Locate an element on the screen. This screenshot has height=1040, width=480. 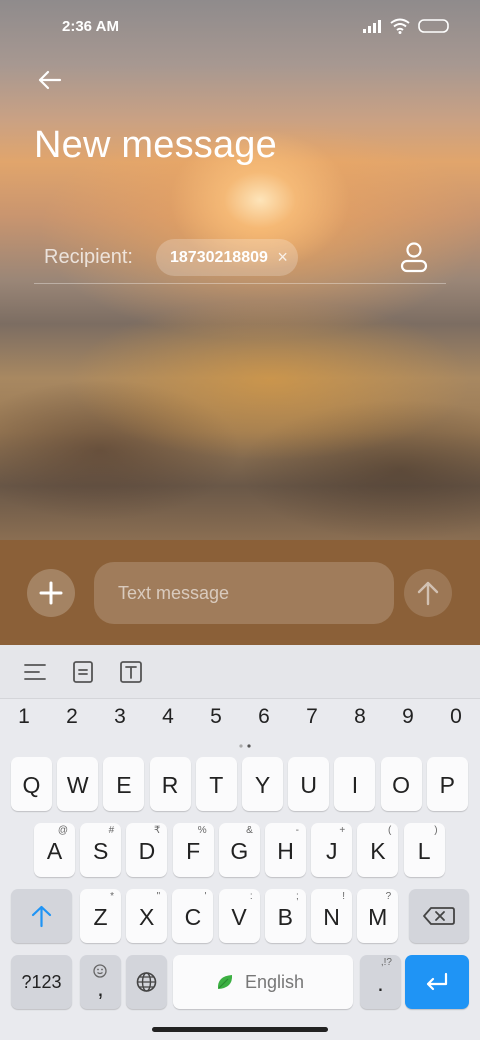
clipboard-icon is located at coordinates (83, 672).